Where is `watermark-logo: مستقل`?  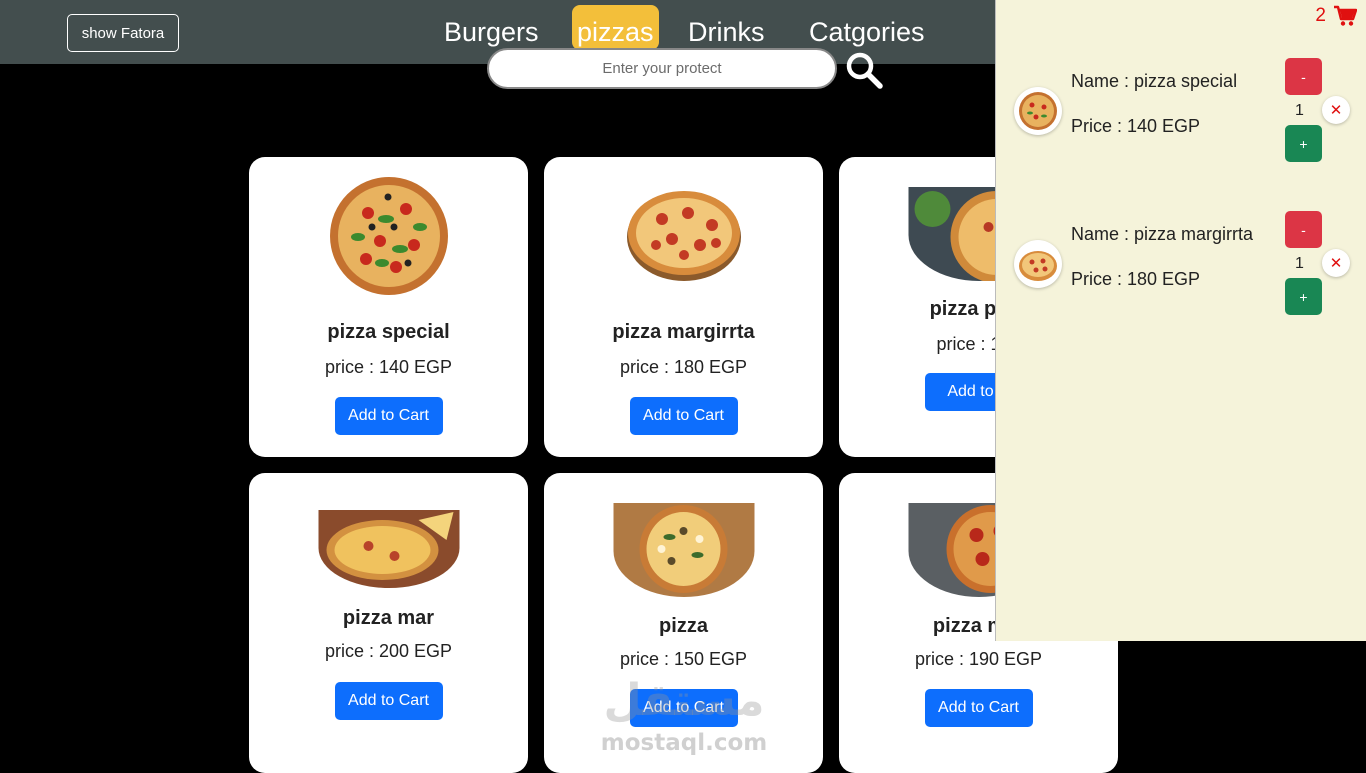 watermark-logo: مستقل is located at coordinates (684, 700).